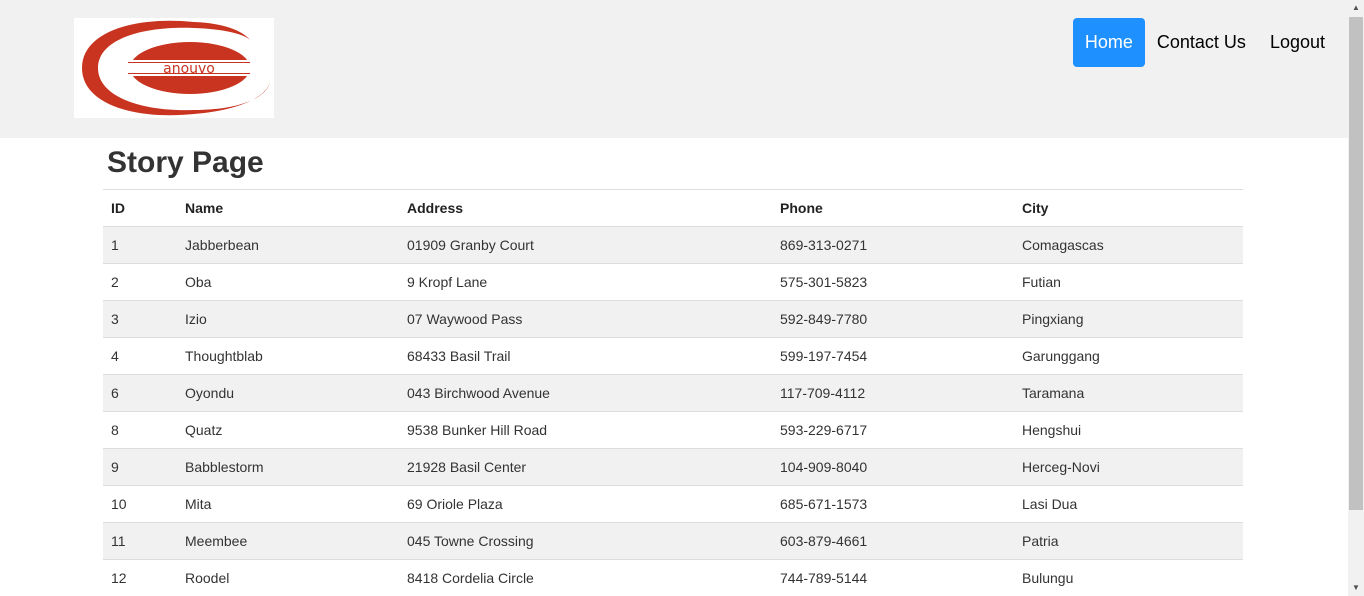 This screenshot has width=1364, height=596. What do you see at coordinates (288, 356) in the screenshot?
I see `cell-name: Thoughtblab` at bounding box center [288, 356].